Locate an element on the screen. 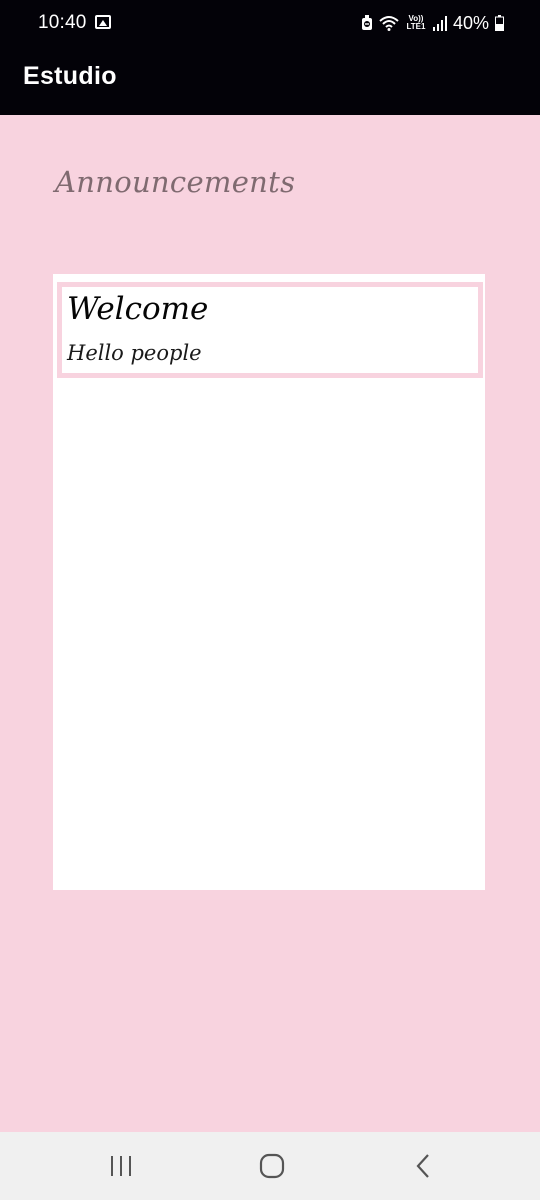  battery-percent: 40% is located at coordinates (470, 22).